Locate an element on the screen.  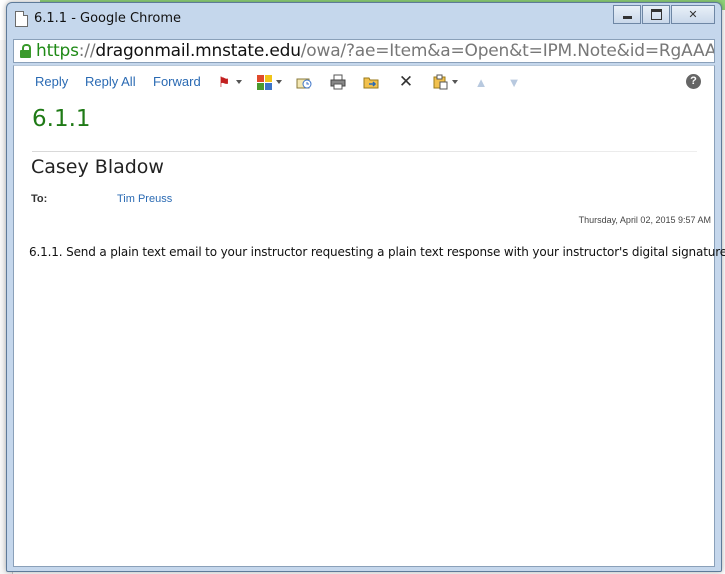
page-icon is located at coordinates (21, 19).